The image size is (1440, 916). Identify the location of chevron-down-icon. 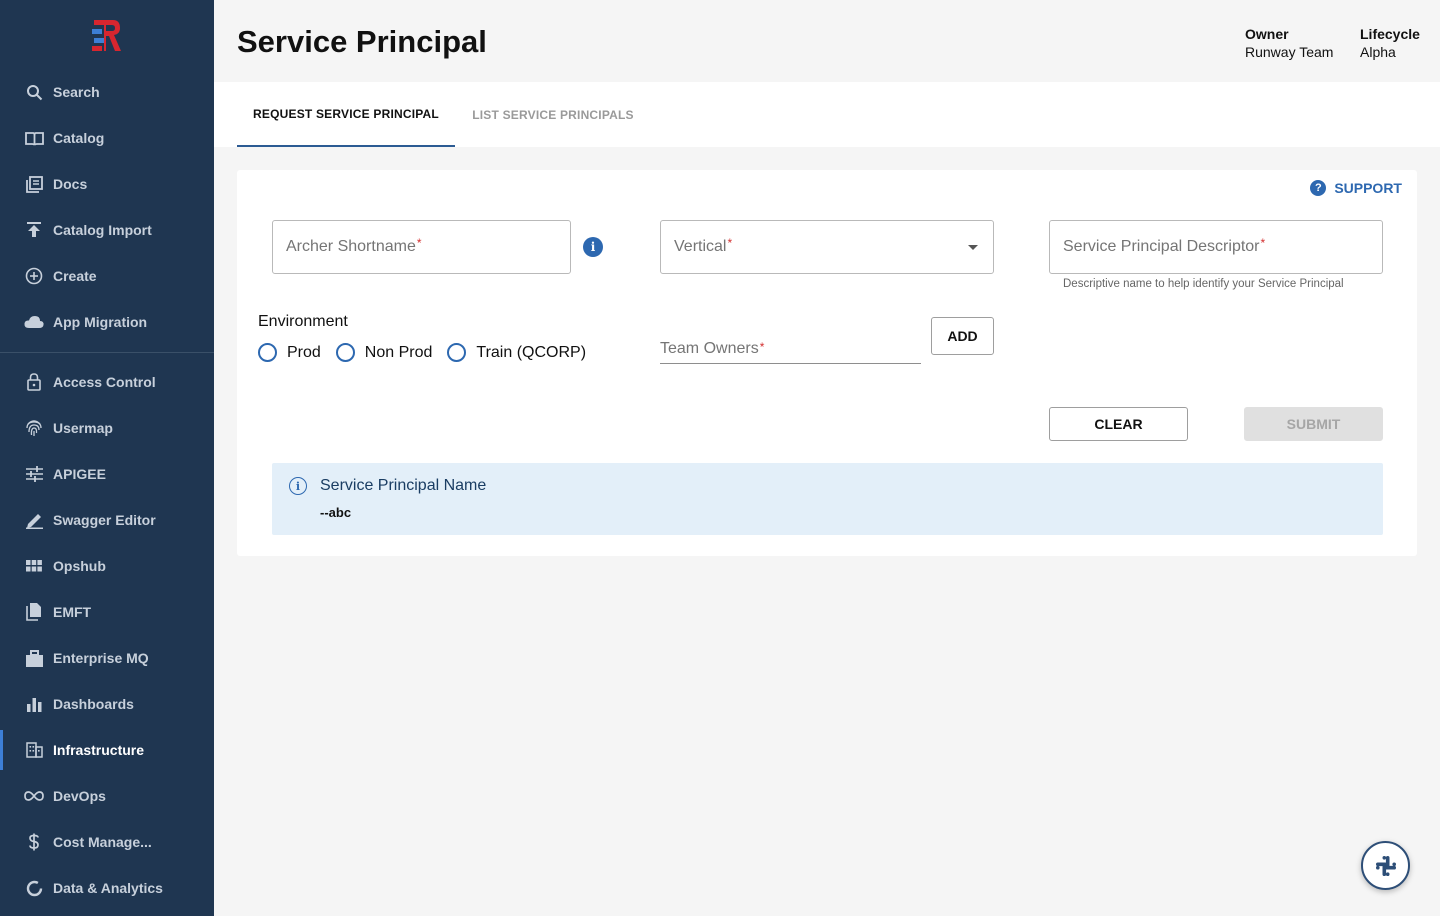
(973, 247).